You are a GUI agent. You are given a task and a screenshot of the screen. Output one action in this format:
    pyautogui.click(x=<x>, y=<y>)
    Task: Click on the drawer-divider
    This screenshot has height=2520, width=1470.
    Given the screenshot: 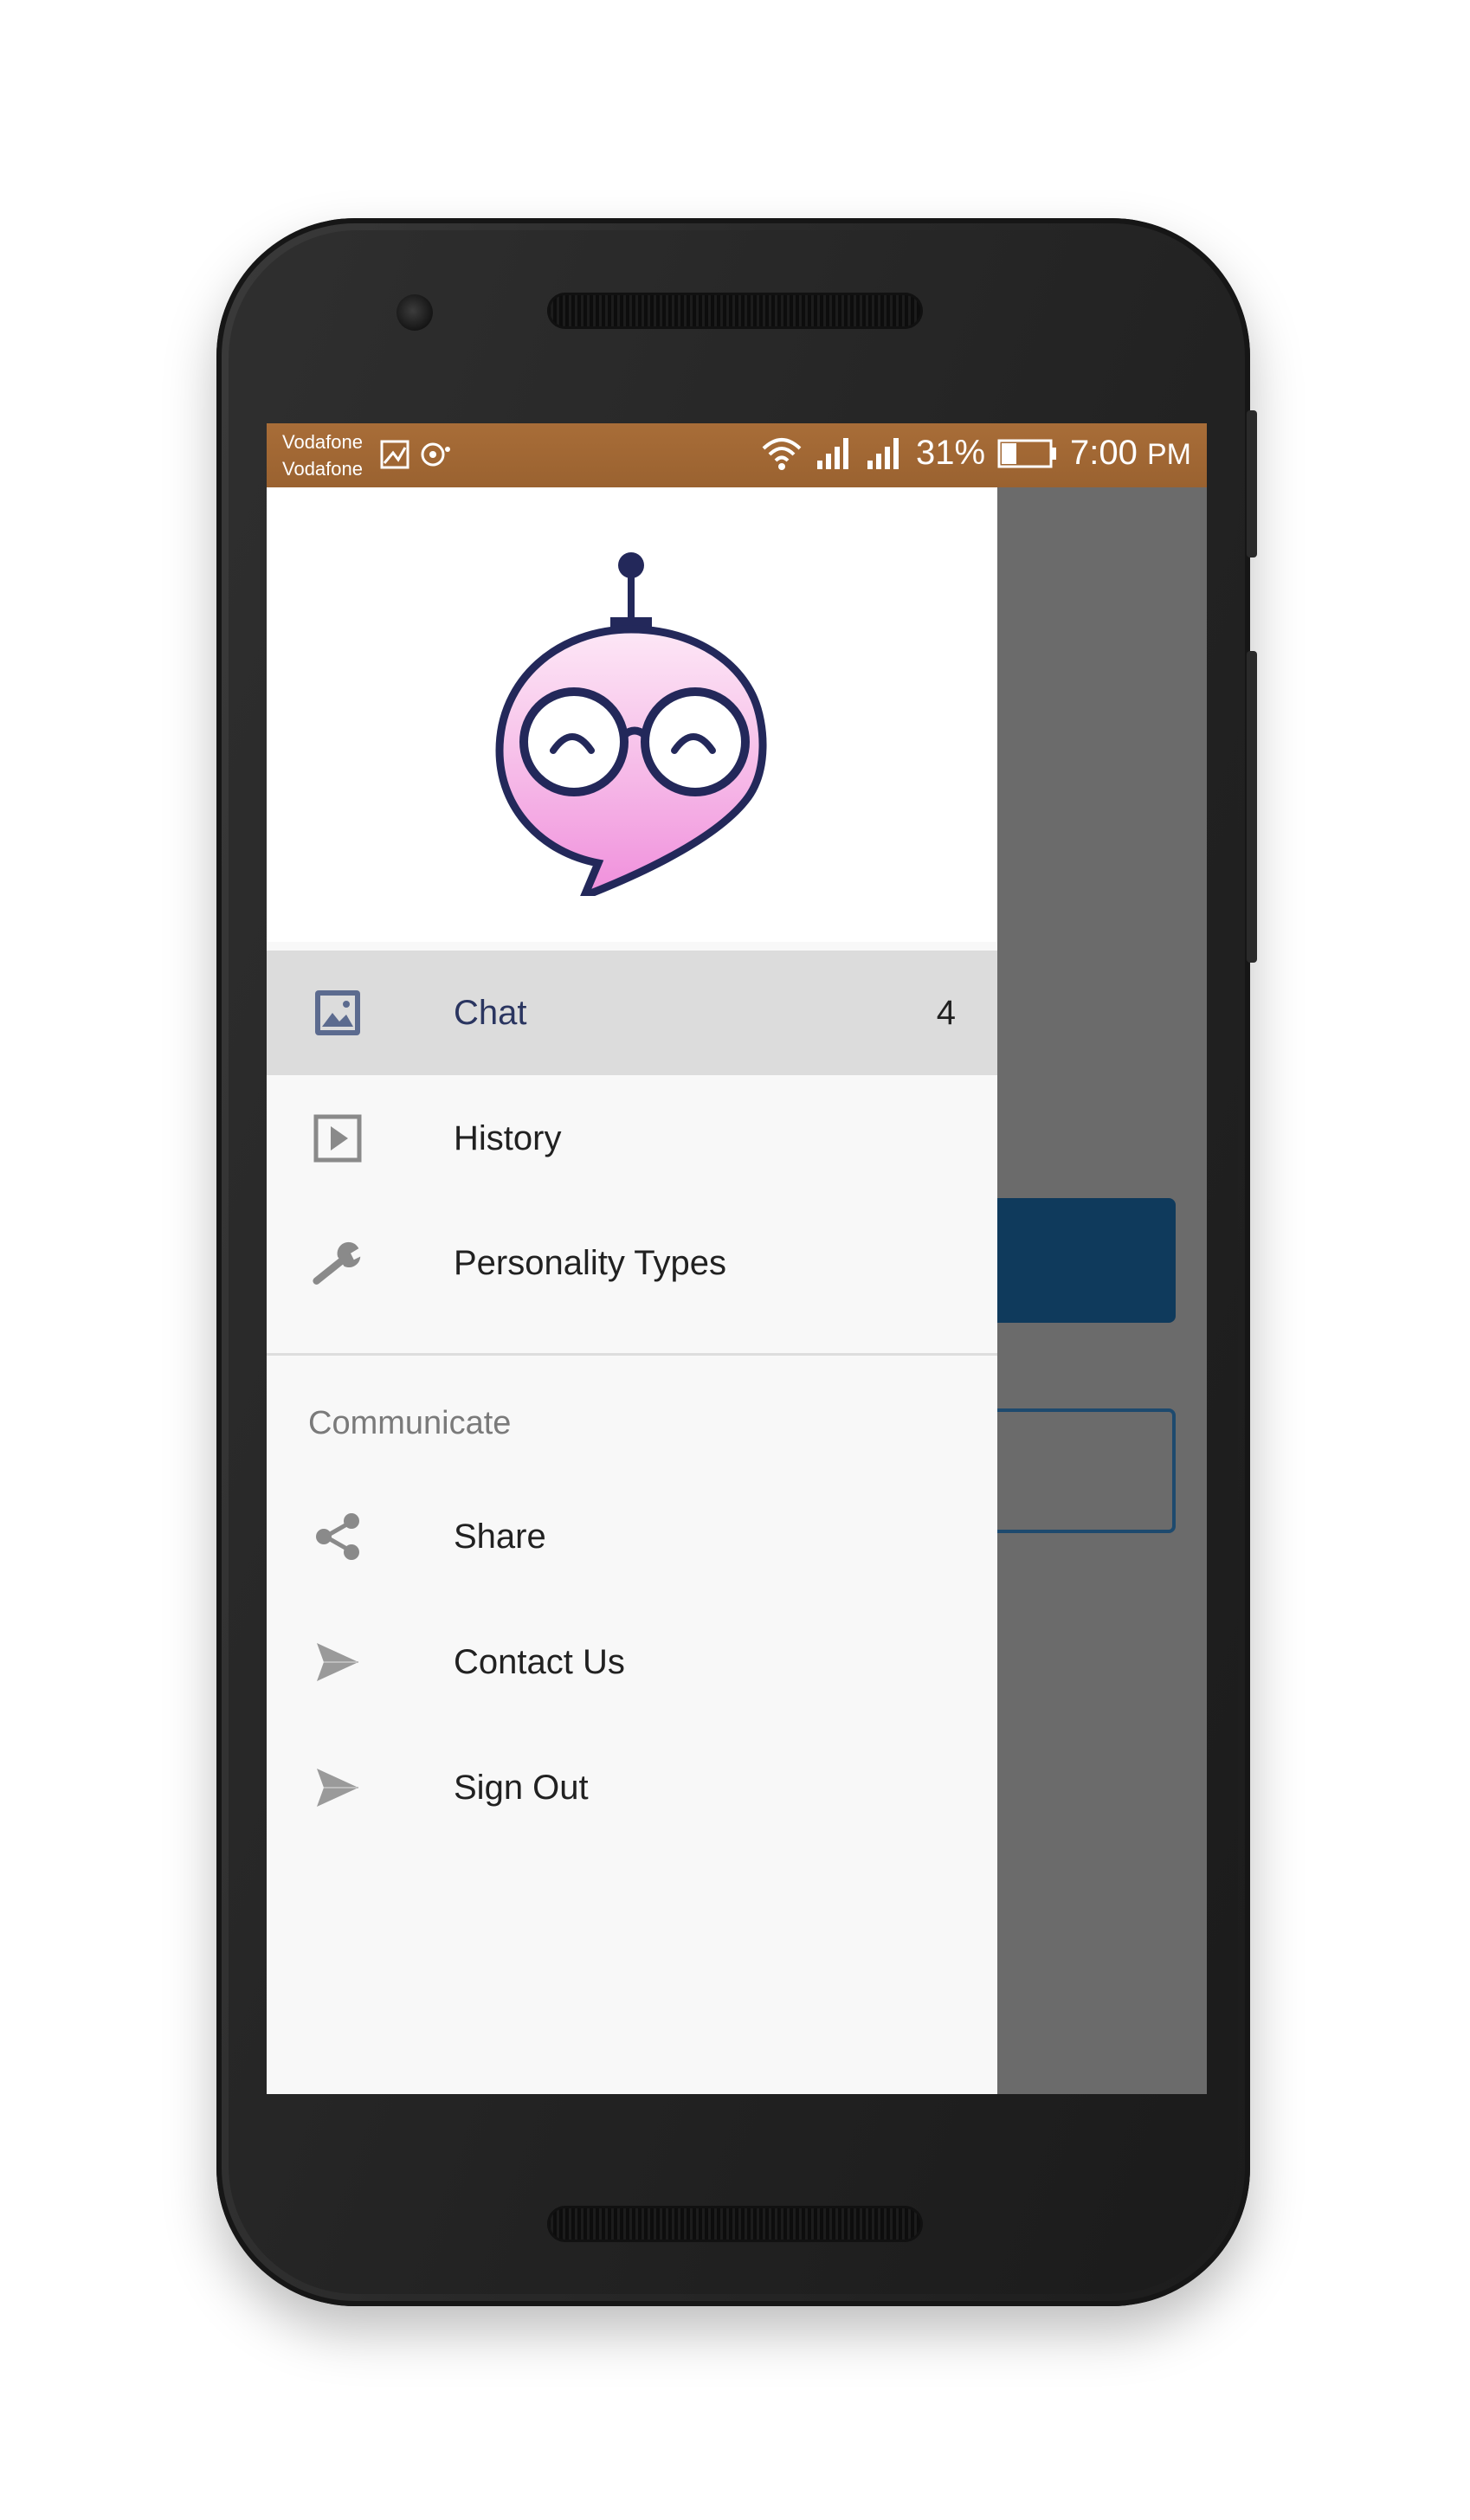 What is the action you would take?
    pyautogui.click(x=632, y=1354)
    